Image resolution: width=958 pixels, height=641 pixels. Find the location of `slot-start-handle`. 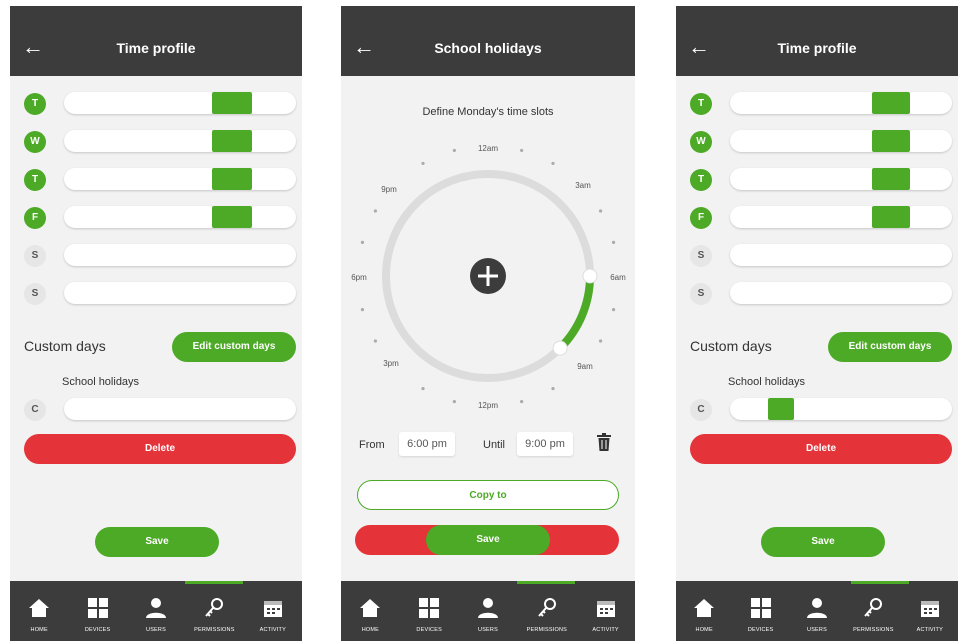

slot-start-handle is located at coordinates (590, 276).